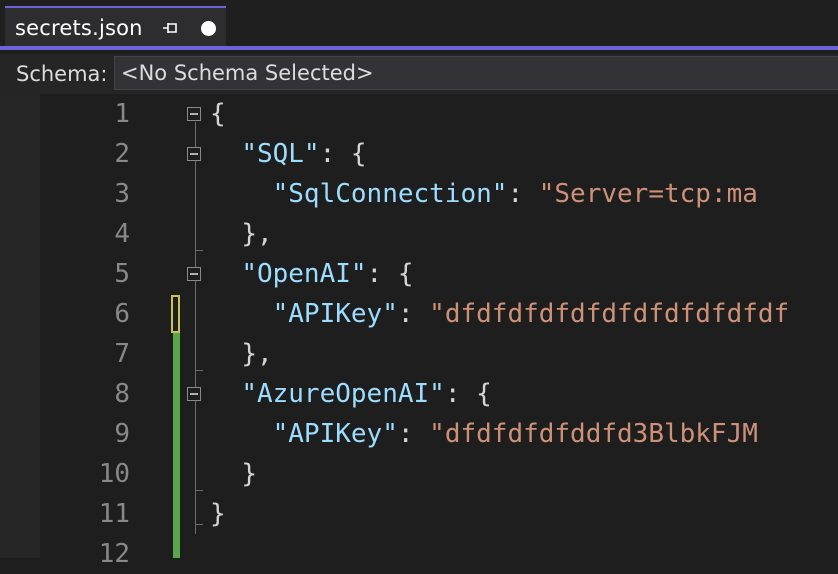 Image resolution: width=838 pixels, height=574 pixels. I want to click on code-line: "SQL": {, so click(288, 154).